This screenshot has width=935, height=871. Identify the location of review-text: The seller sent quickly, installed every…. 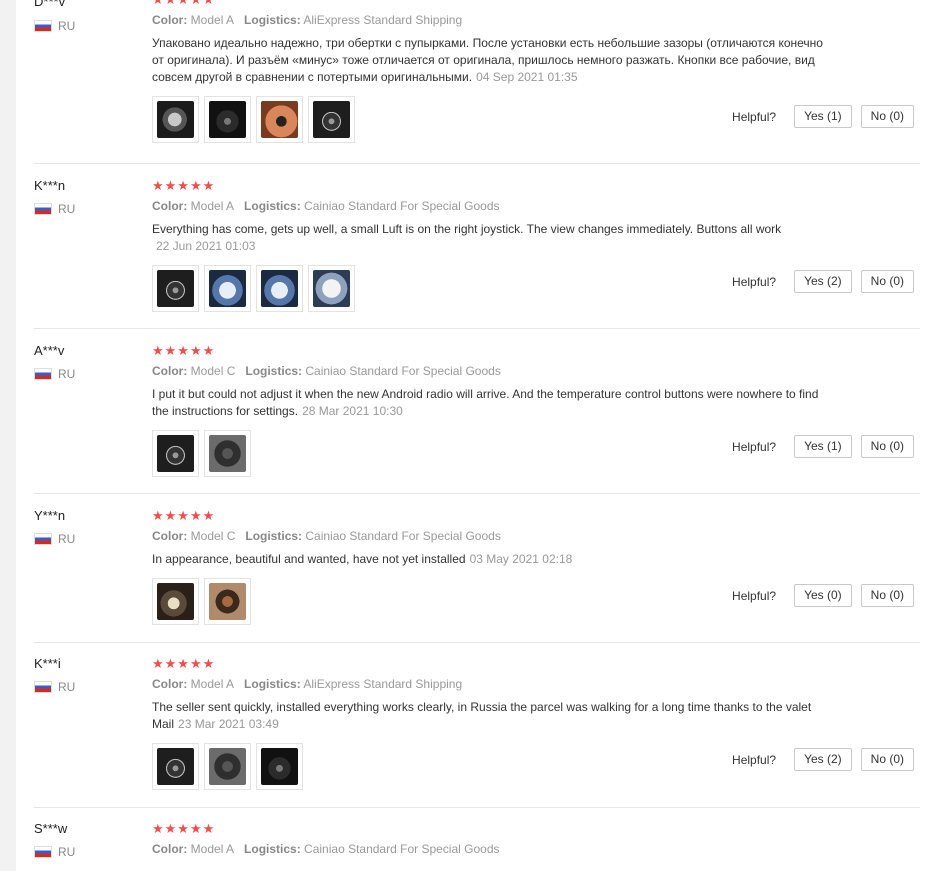
(492, 716).